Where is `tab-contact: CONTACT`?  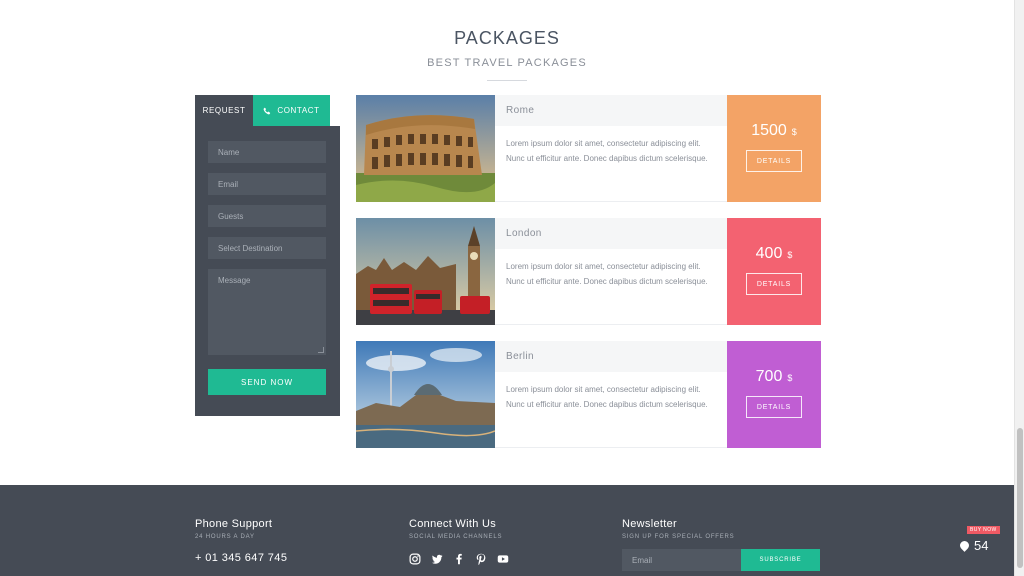
tab-contact: CONTACT is located at coordinates (291, 110).